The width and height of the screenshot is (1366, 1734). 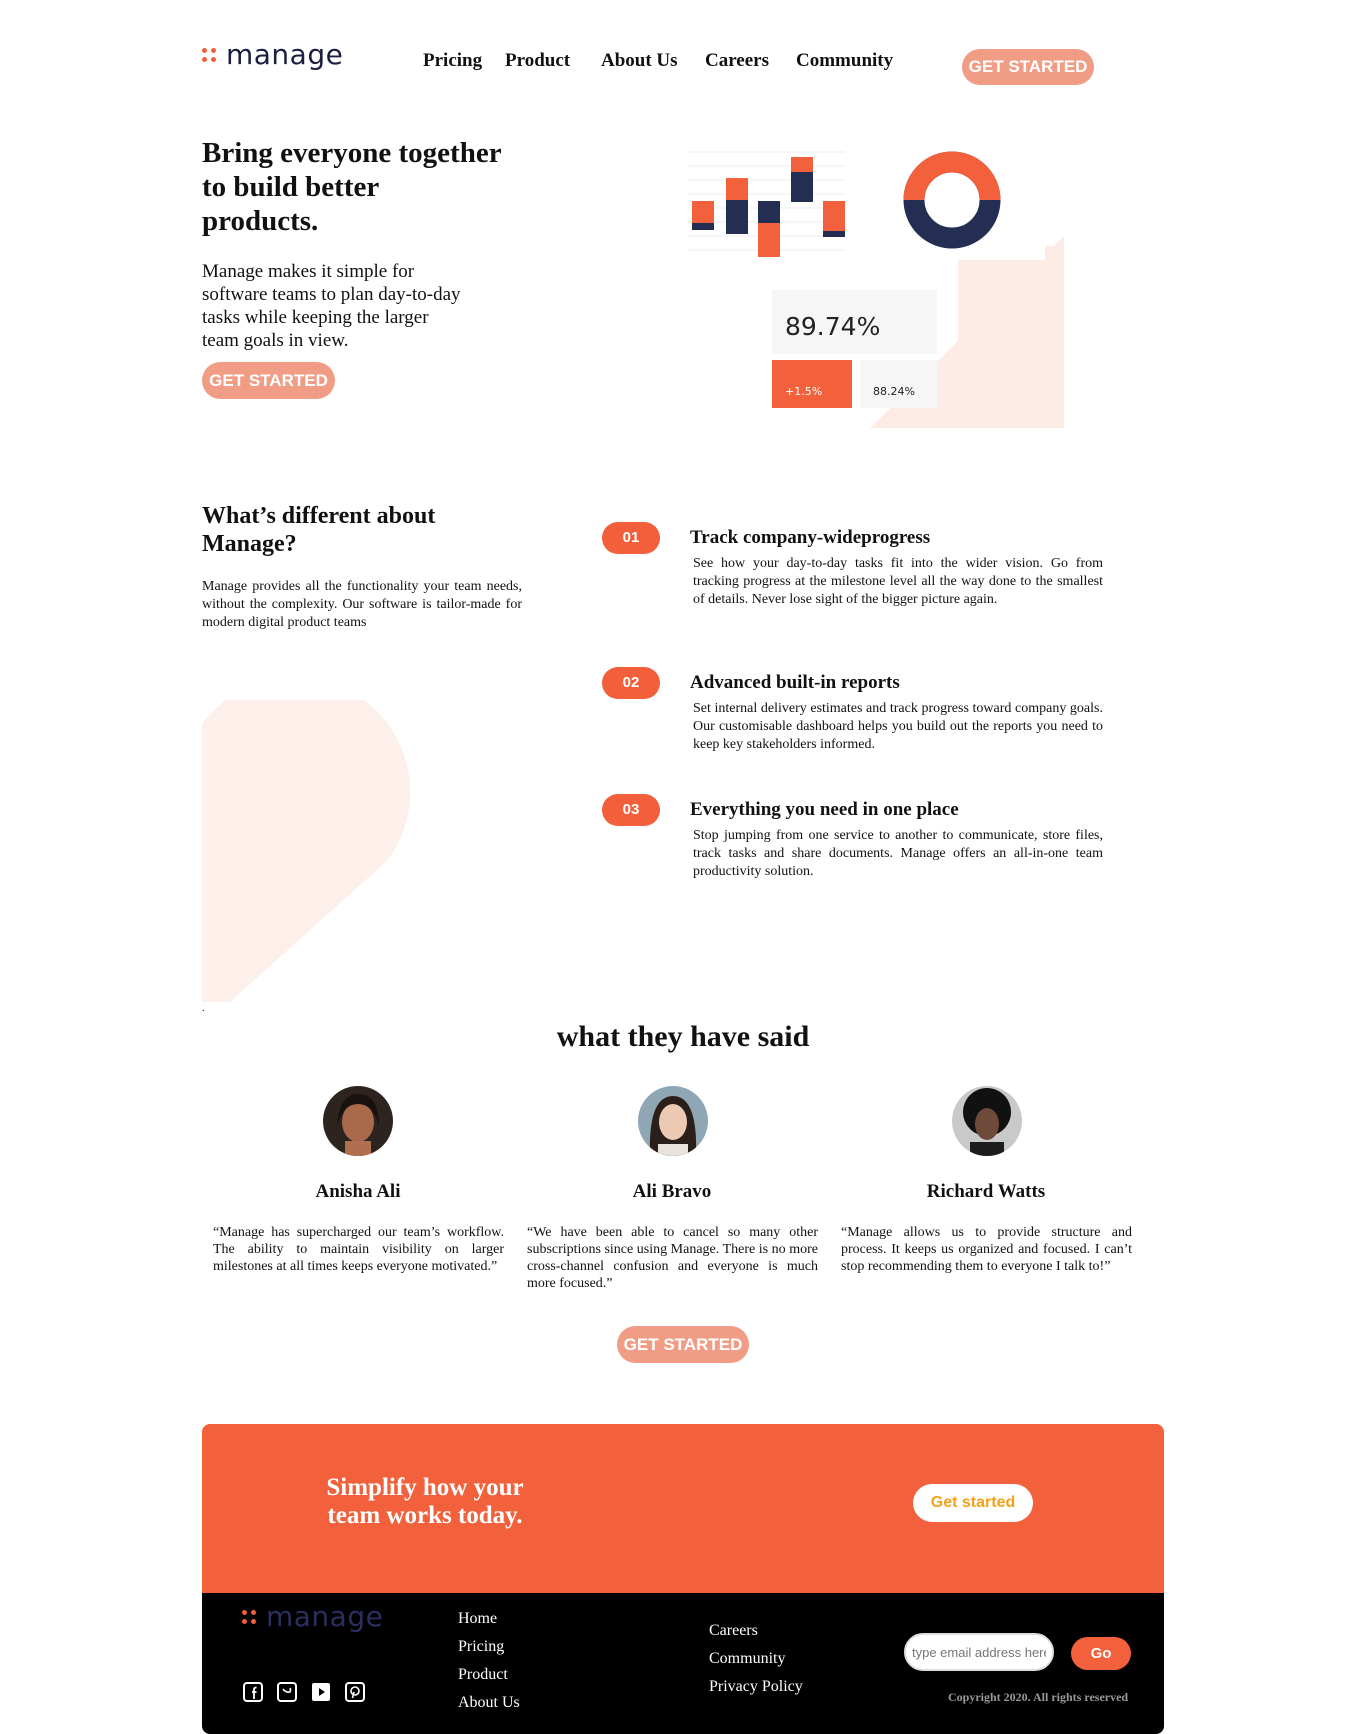 What do you see at coordinates (795, 682) in the screenshot?
I see `feature-title: Advanced built-in reports` at bounding box center [795, 682].